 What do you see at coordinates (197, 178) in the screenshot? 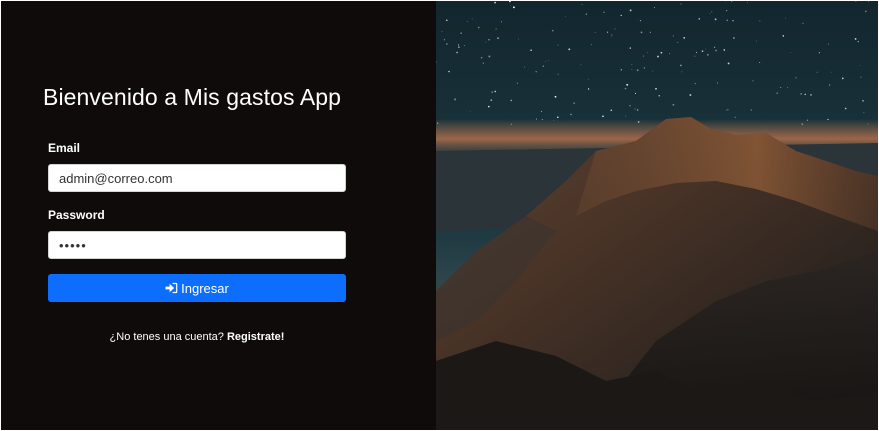
I see `email-field` at bounding box center [197, 178].